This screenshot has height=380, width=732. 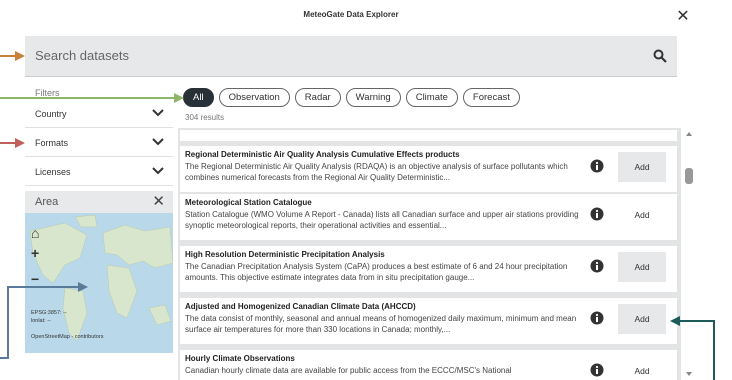 What do you see at coordinates (692, 348) in the screenshot?
I see `arrow-add` at bounding box center [692, 348].